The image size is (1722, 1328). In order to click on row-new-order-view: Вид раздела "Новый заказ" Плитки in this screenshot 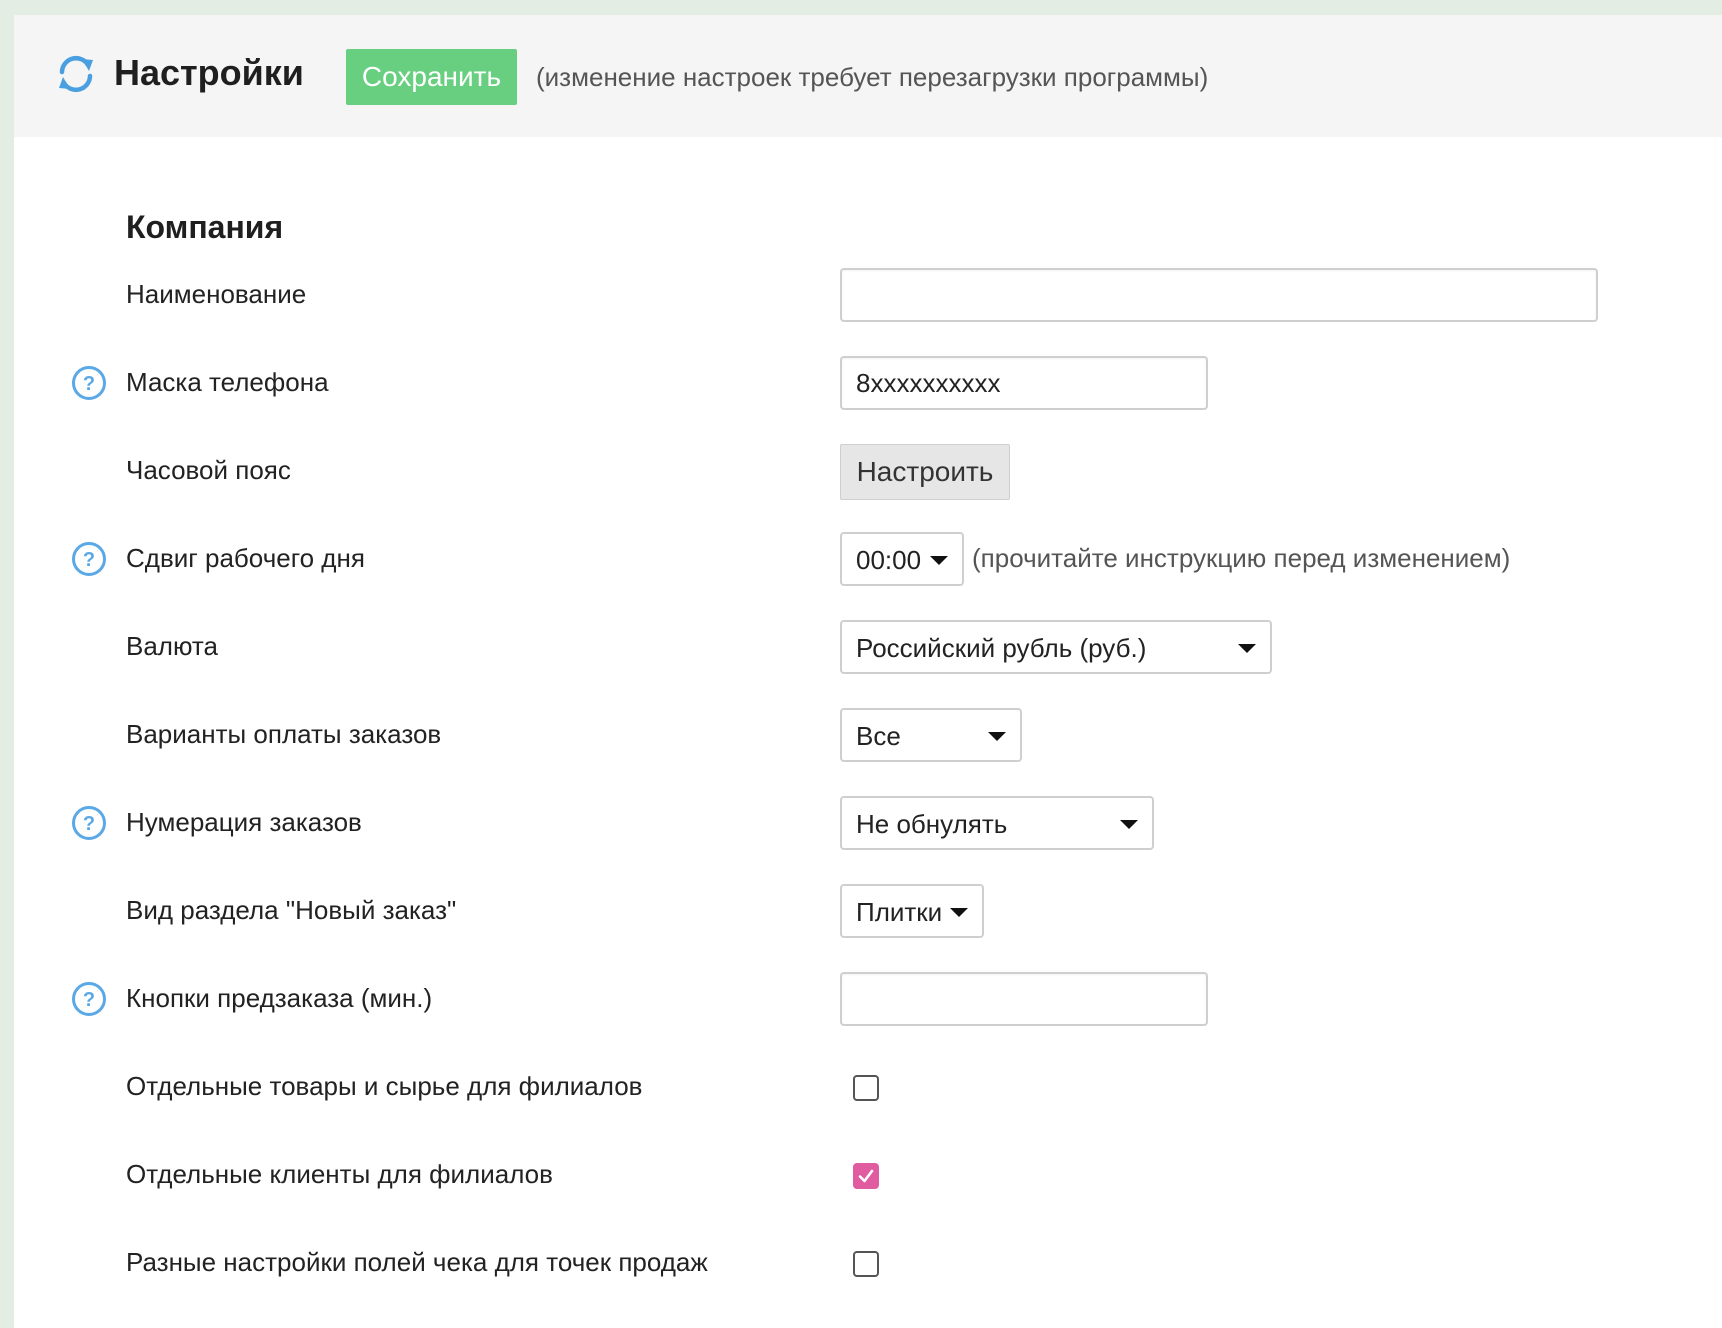, I will do `click(868, 911)`.